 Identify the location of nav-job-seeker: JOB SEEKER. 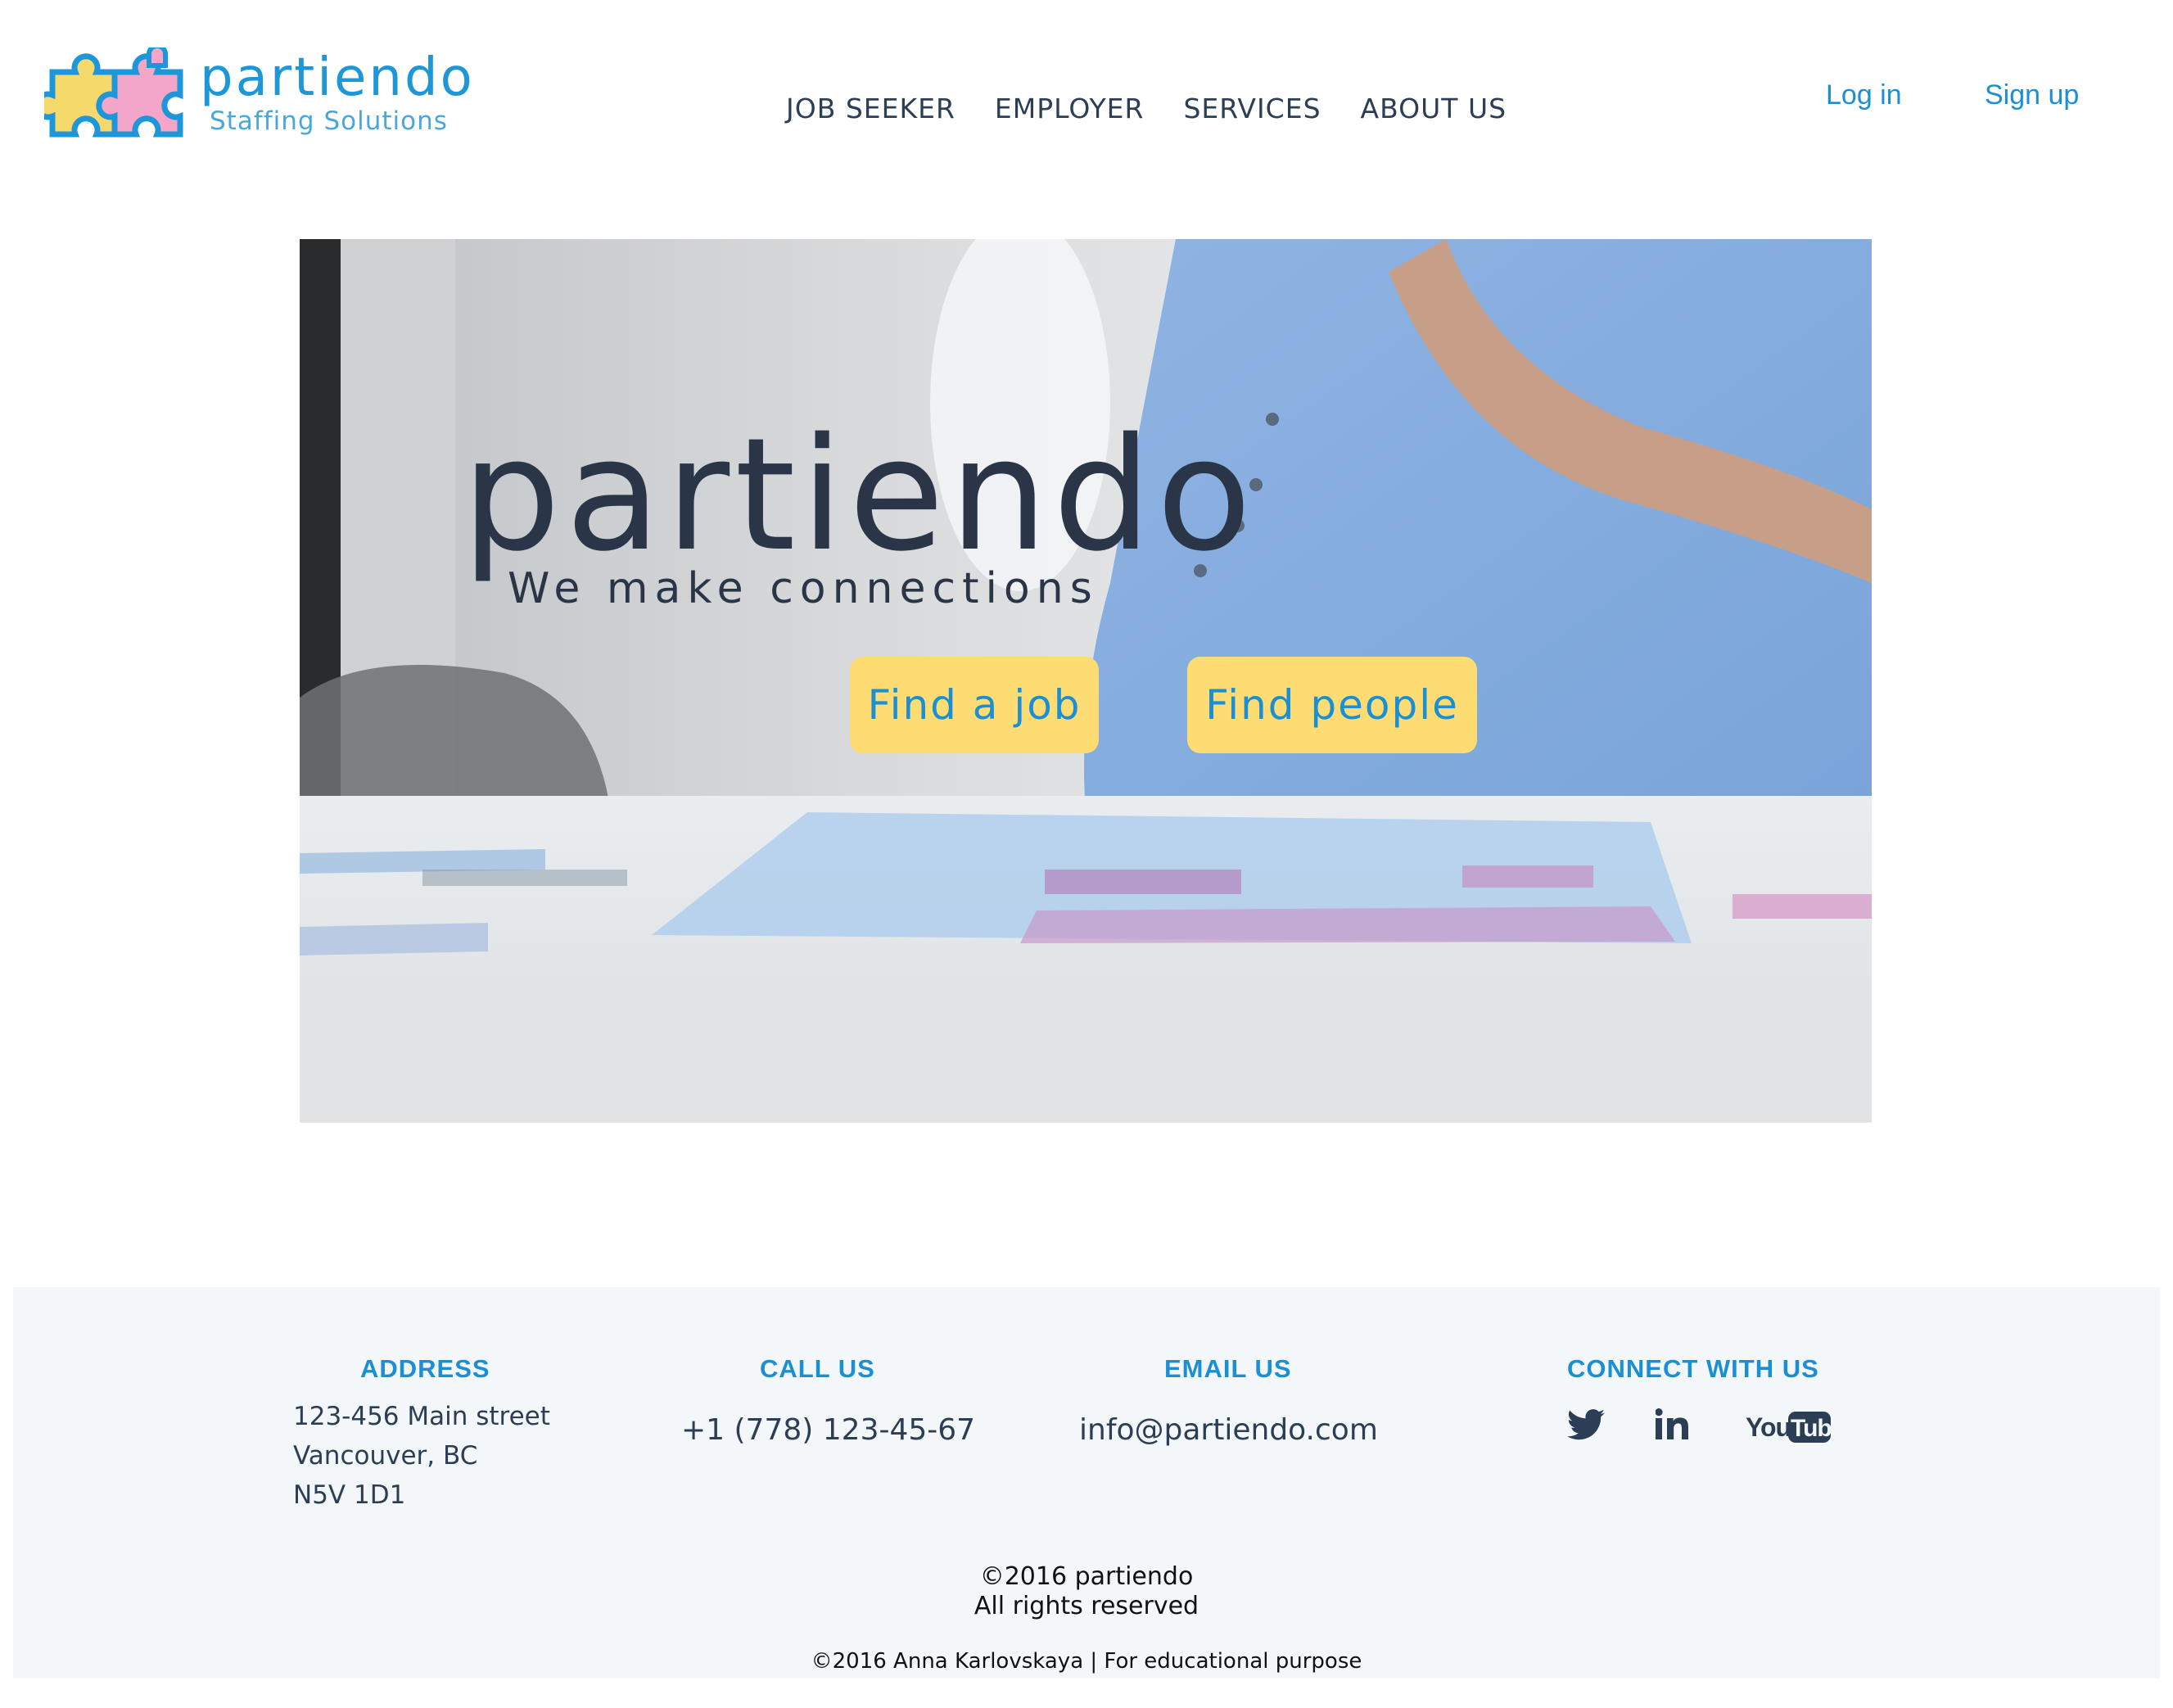
(870, 110).